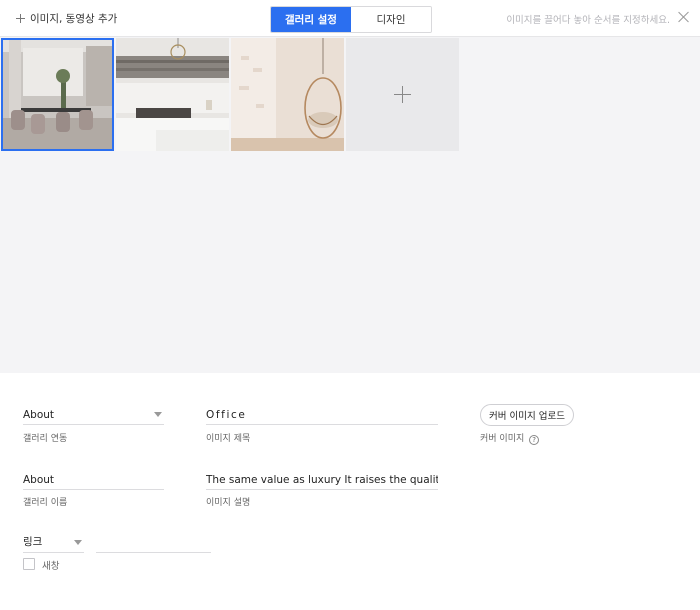 This screenshot has height=610, width=700. I want to click on cover-image-label-row: 커버 이미지 ?, so click(510, 438).